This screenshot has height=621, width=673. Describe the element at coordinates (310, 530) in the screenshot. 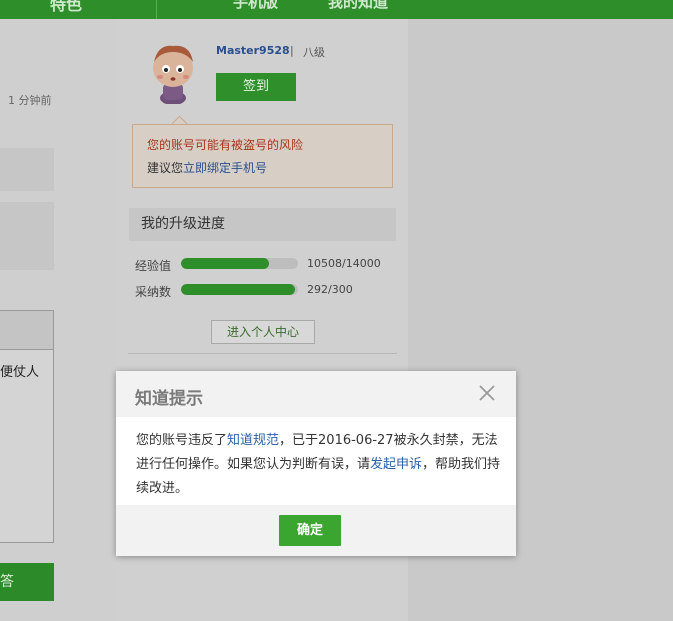

I see `confirm-button: 确定` at that location.